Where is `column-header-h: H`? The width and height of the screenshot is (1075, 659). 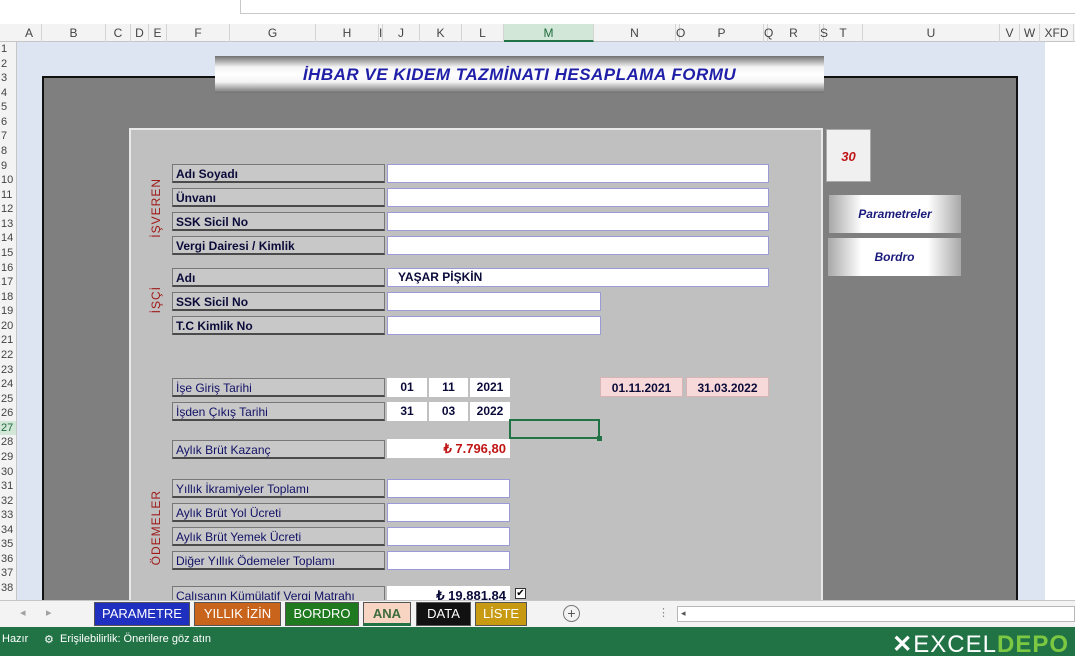
column-header-h: H is located at coordinates (347, 33).